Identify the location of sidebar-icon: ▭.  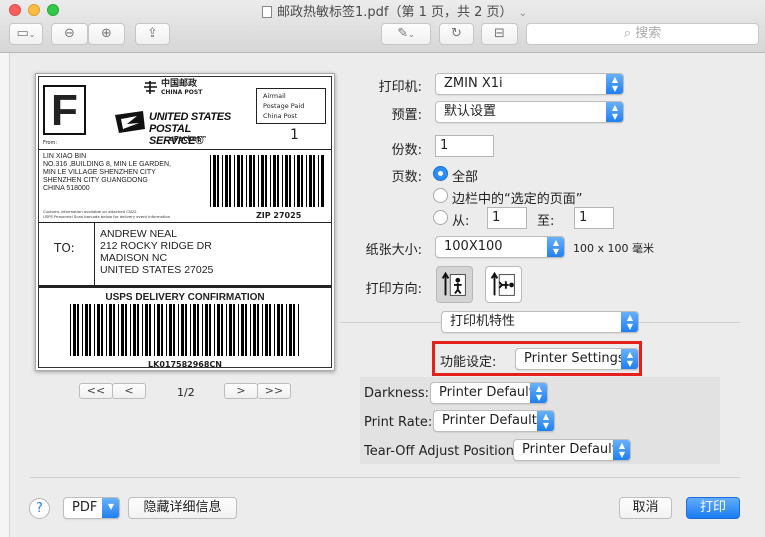
(22, 33).